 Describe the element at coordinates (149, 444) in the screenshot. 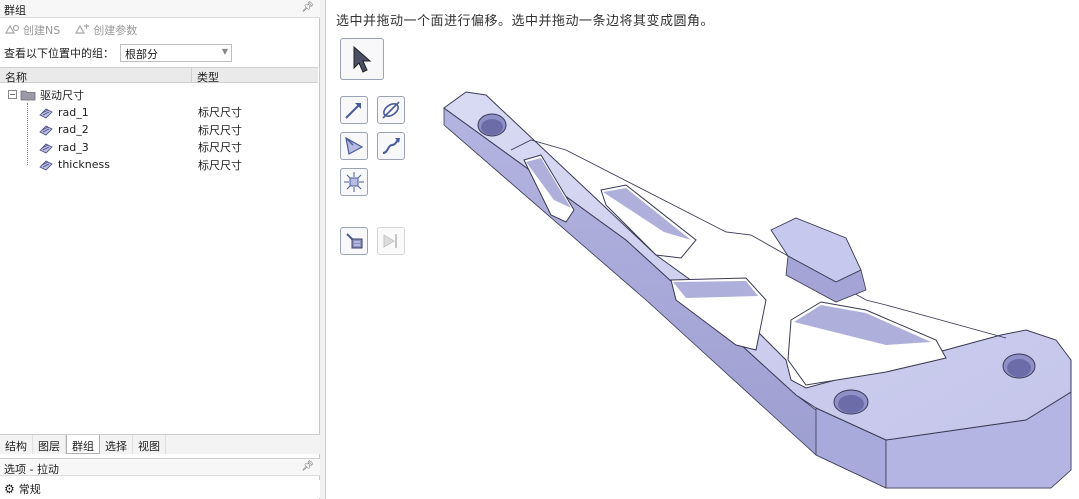

I see `tab-views: 视图` at that location.